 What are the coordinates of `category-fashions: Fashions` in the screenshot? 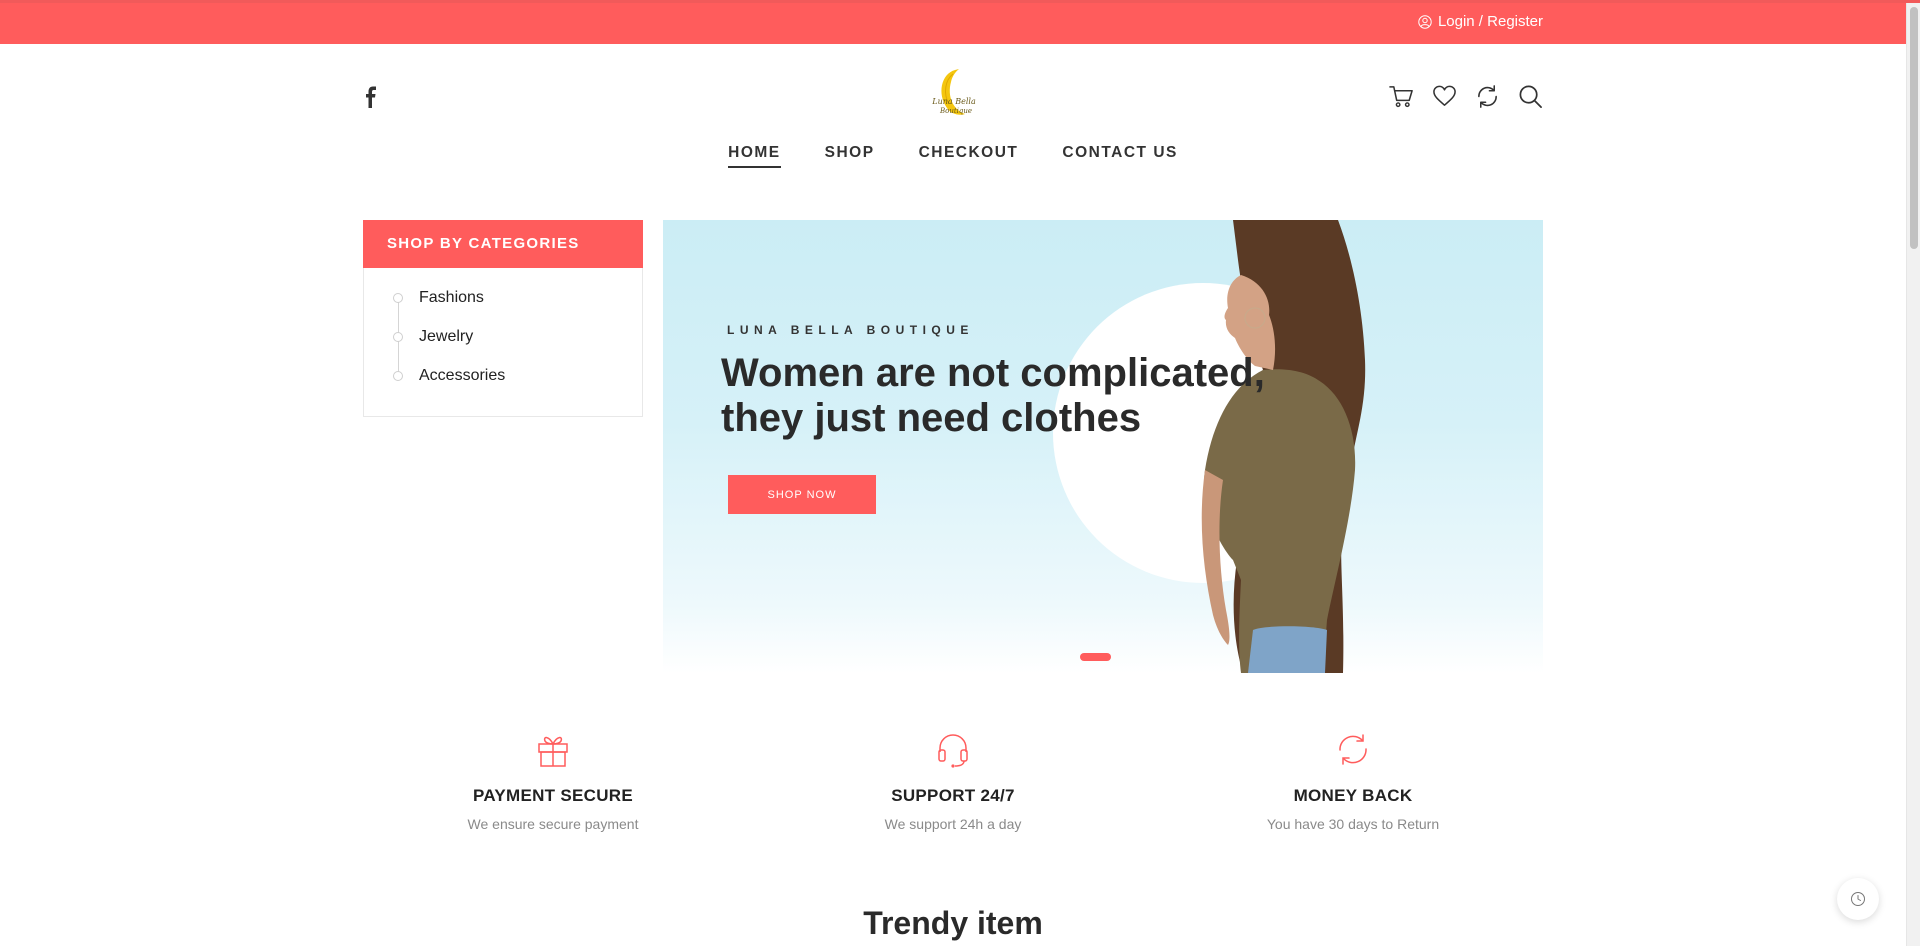 It's located at (517, 307).